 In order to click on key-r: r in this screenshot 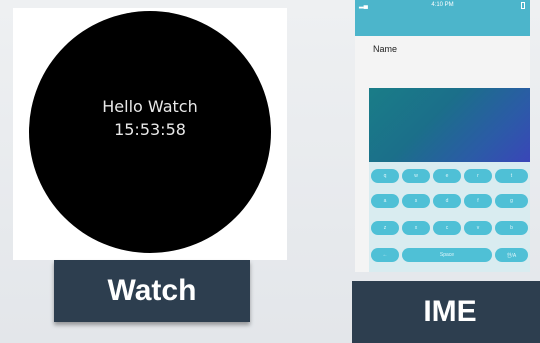, I will do `click(478, 176)`.